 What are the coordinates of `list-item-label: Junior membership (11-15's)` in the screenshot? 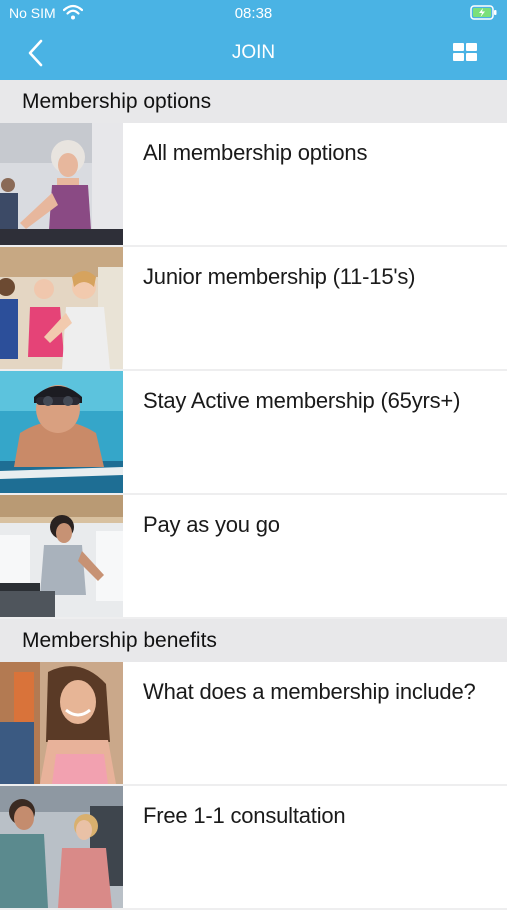 It's located at (279, 276).